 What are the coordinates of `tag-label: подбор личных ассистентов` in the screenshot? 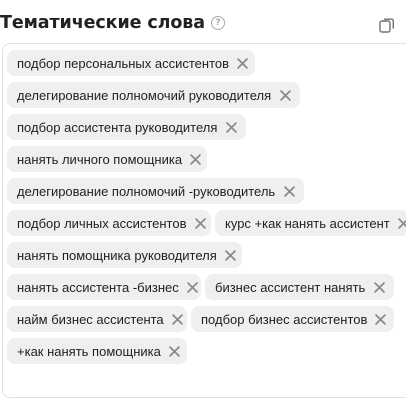 It's located at (102, 223).